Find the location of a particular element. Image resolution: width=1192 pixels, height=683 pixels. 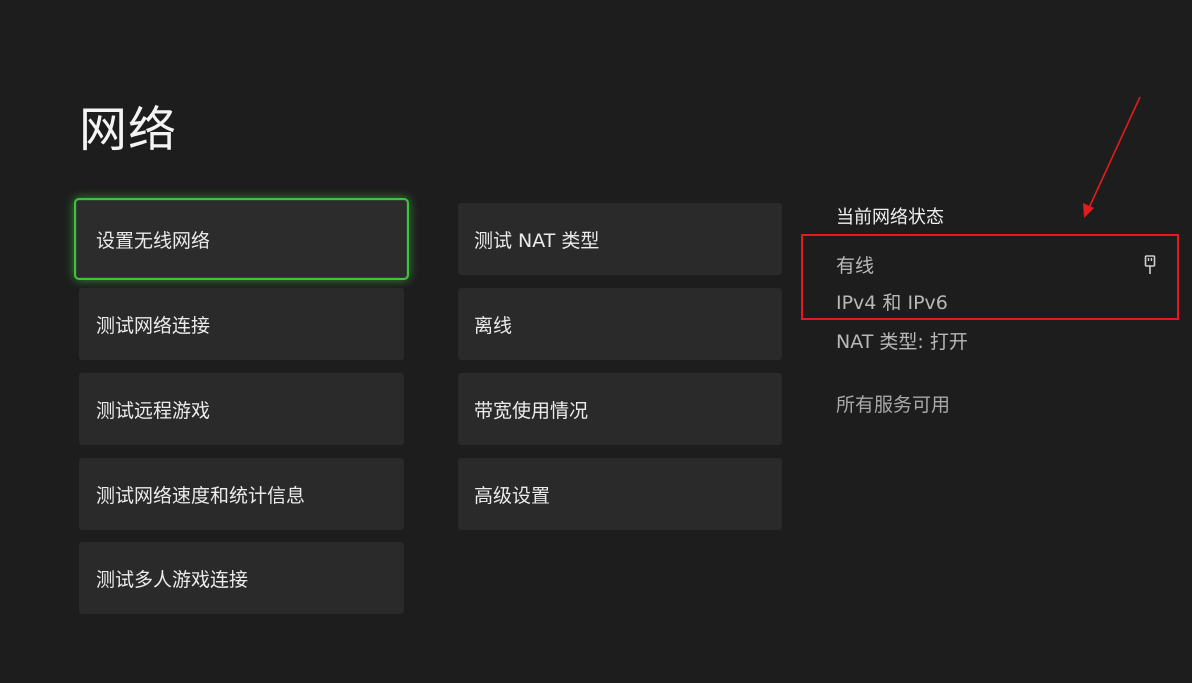

bandwidth-usage-button: 带宽使用情况 is located at coordinates (620, 409).